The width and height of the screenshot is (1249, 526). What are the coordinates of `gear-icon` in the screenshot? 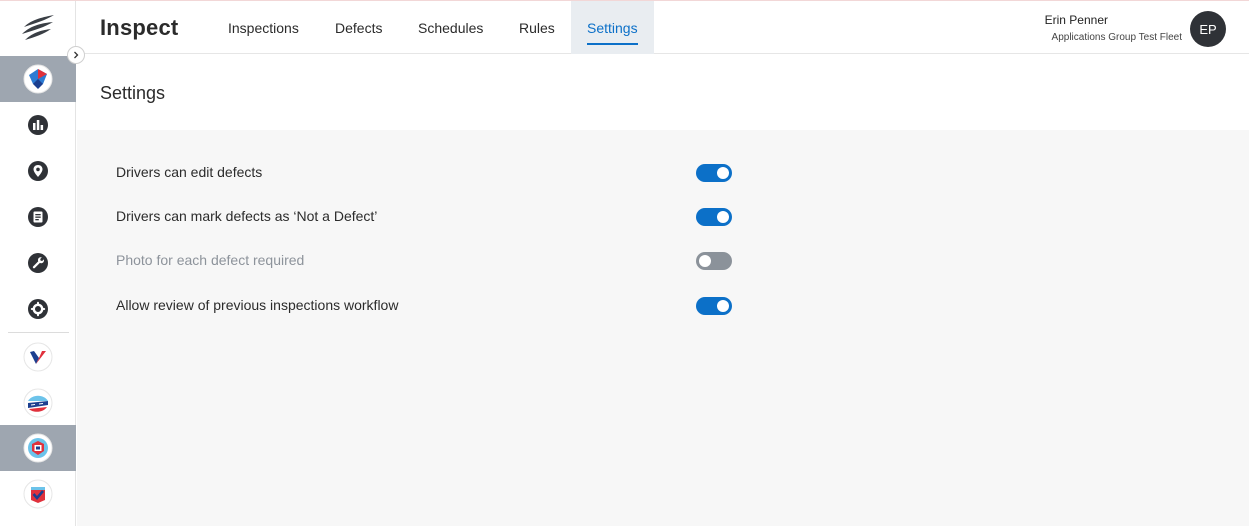 It's located at (38, 309).